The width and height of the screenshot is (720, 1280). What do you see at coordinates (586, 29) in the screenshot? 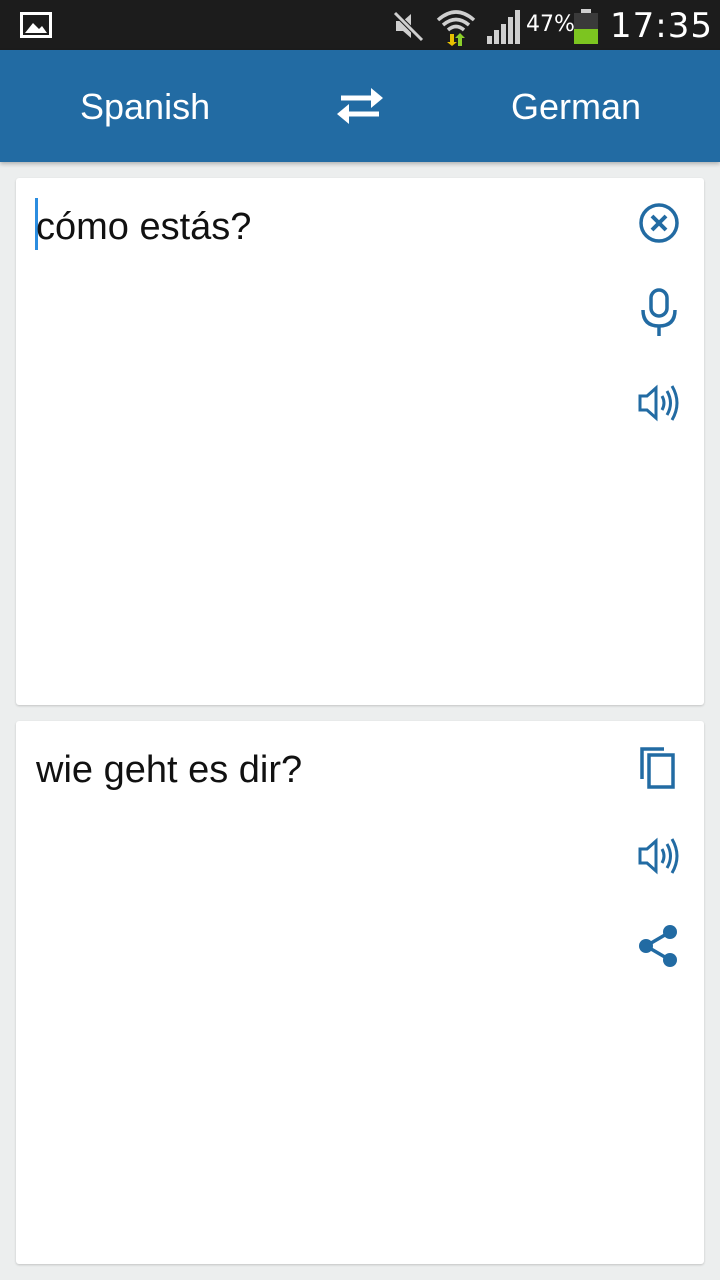
I see `battery-icon` at bounding box center [586, 29].